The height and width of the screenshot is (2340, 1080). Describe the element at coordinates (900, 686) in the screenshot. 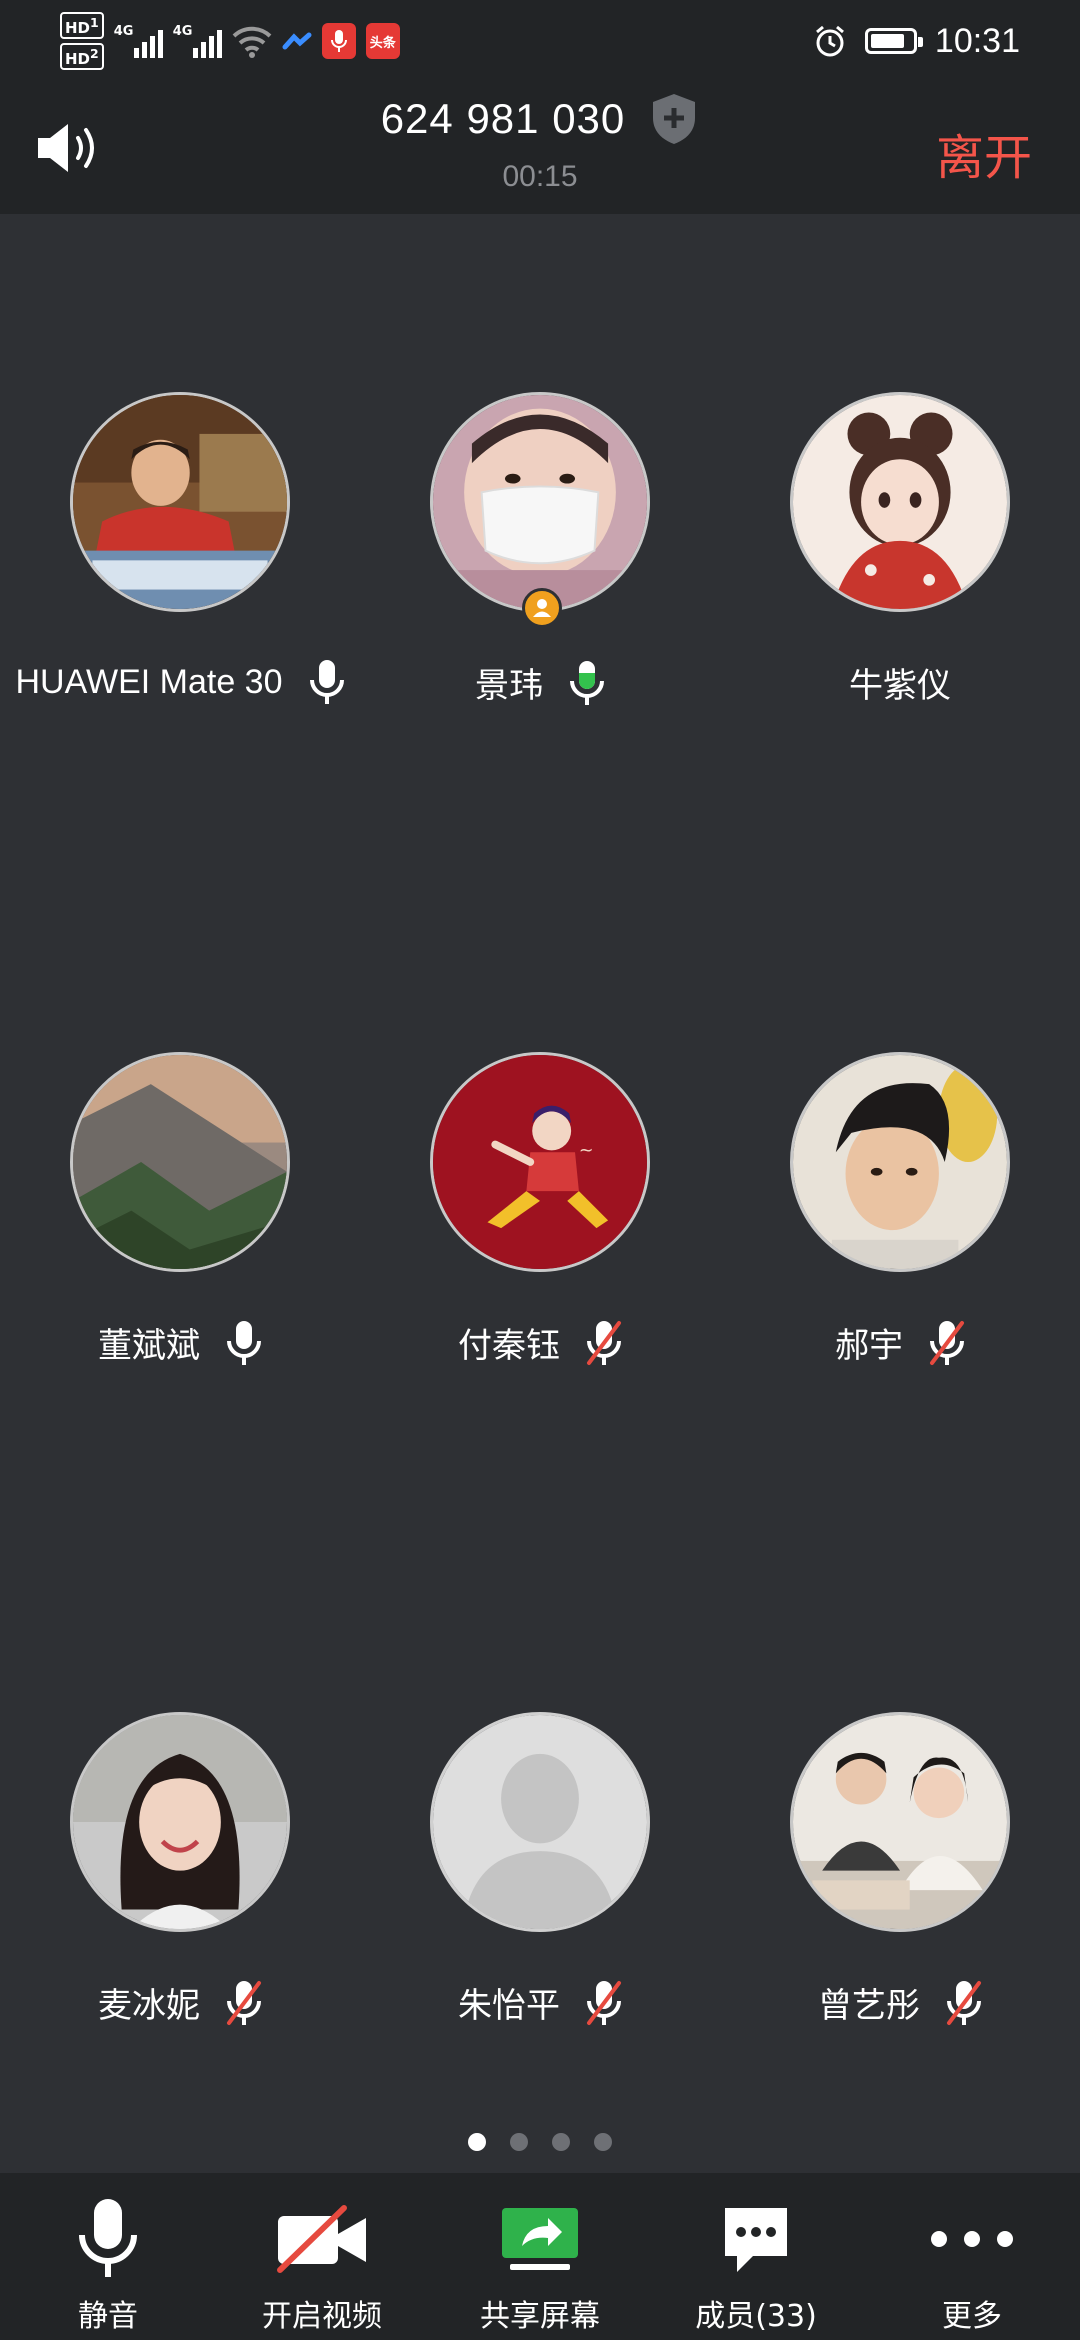

I see `participant-name: 牛紫仪` at that location.